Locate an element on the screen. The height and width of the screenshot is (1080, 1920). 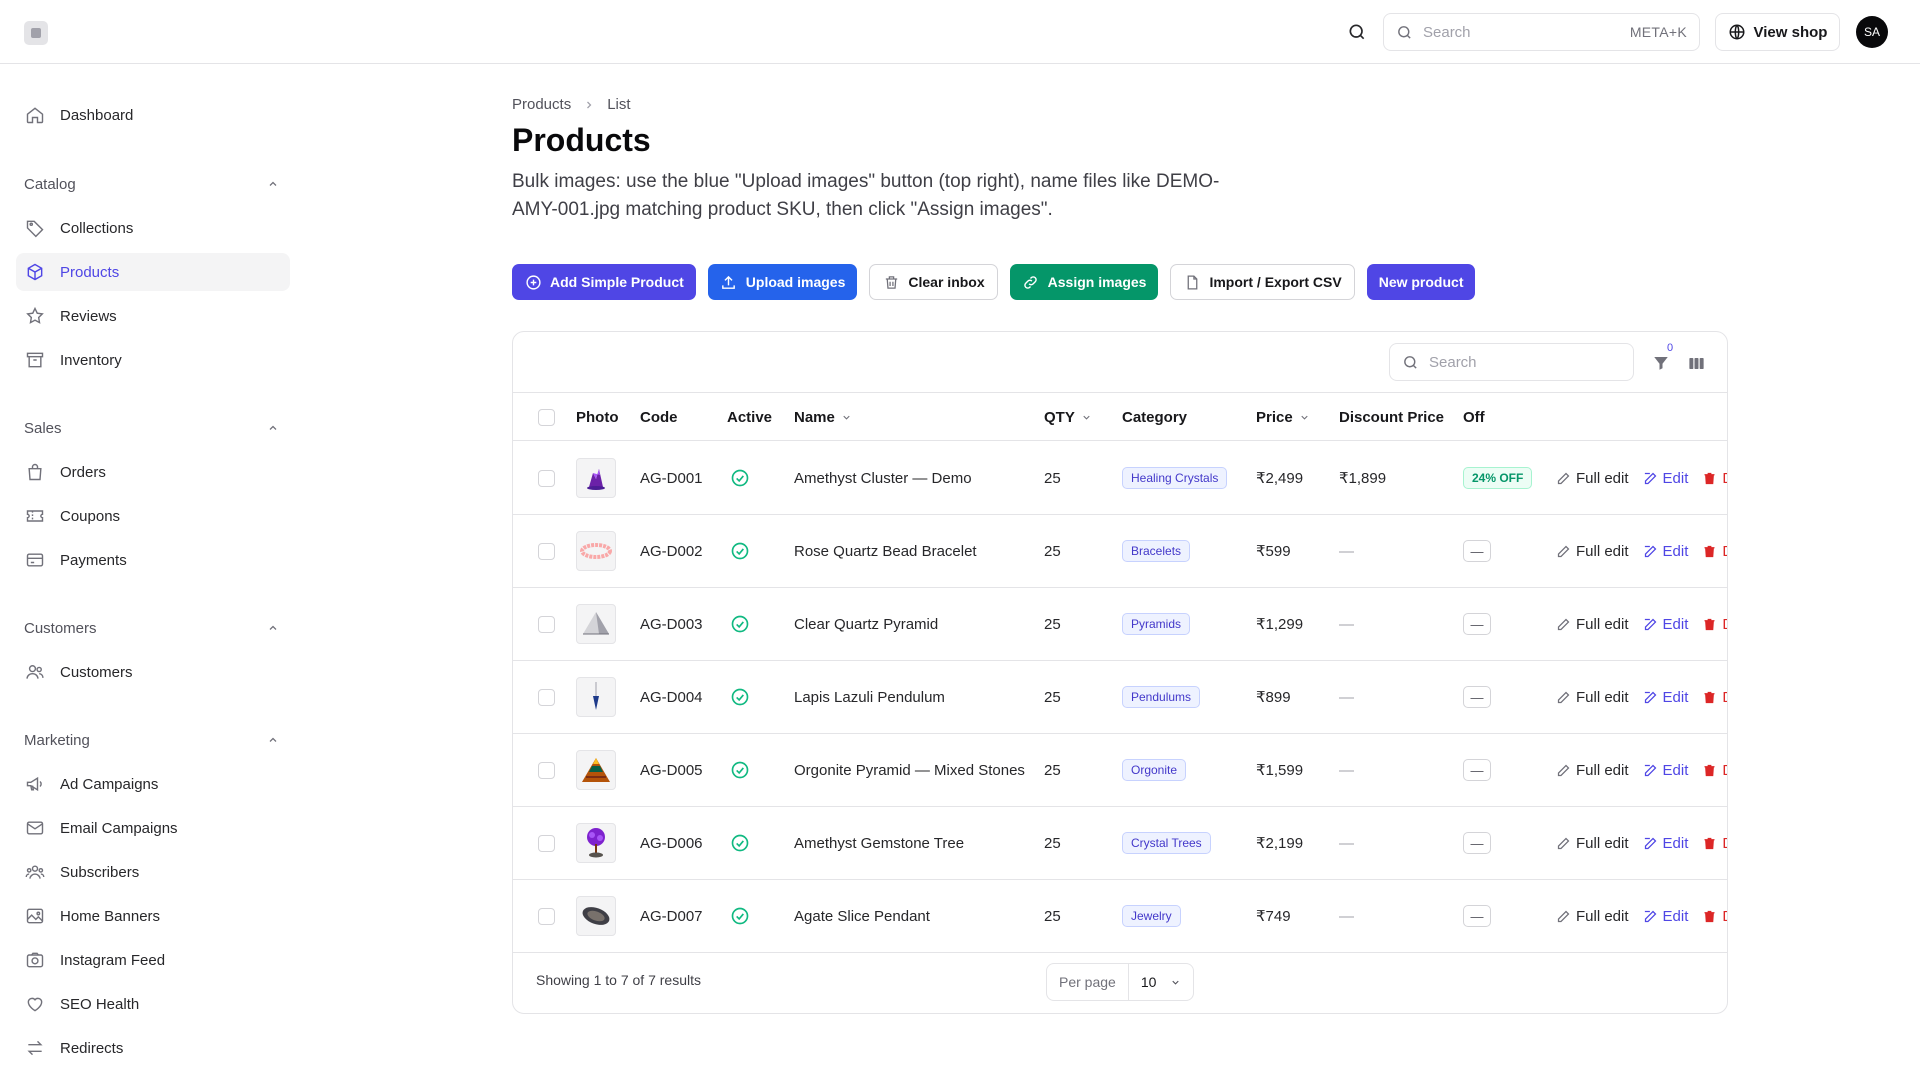
sidebar-item-products: Products is located at coordinates (153, 272).